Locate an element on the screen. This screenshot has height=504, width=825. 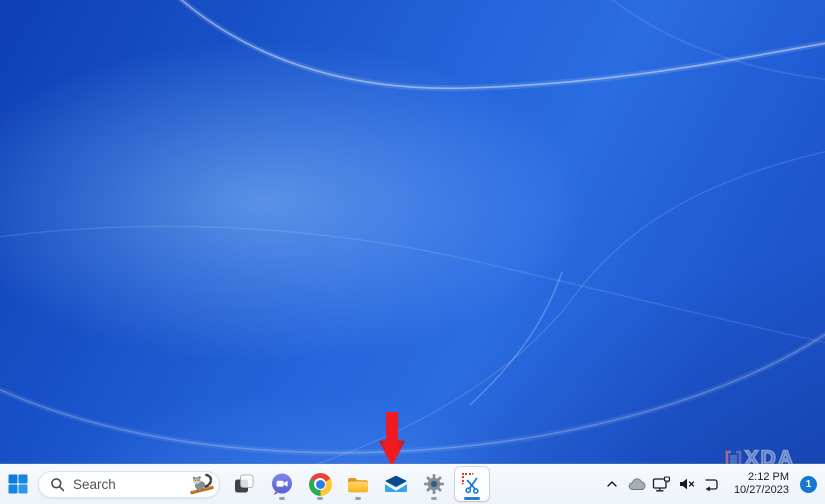
chevron-up-icon is located at coordinates (612, 484).